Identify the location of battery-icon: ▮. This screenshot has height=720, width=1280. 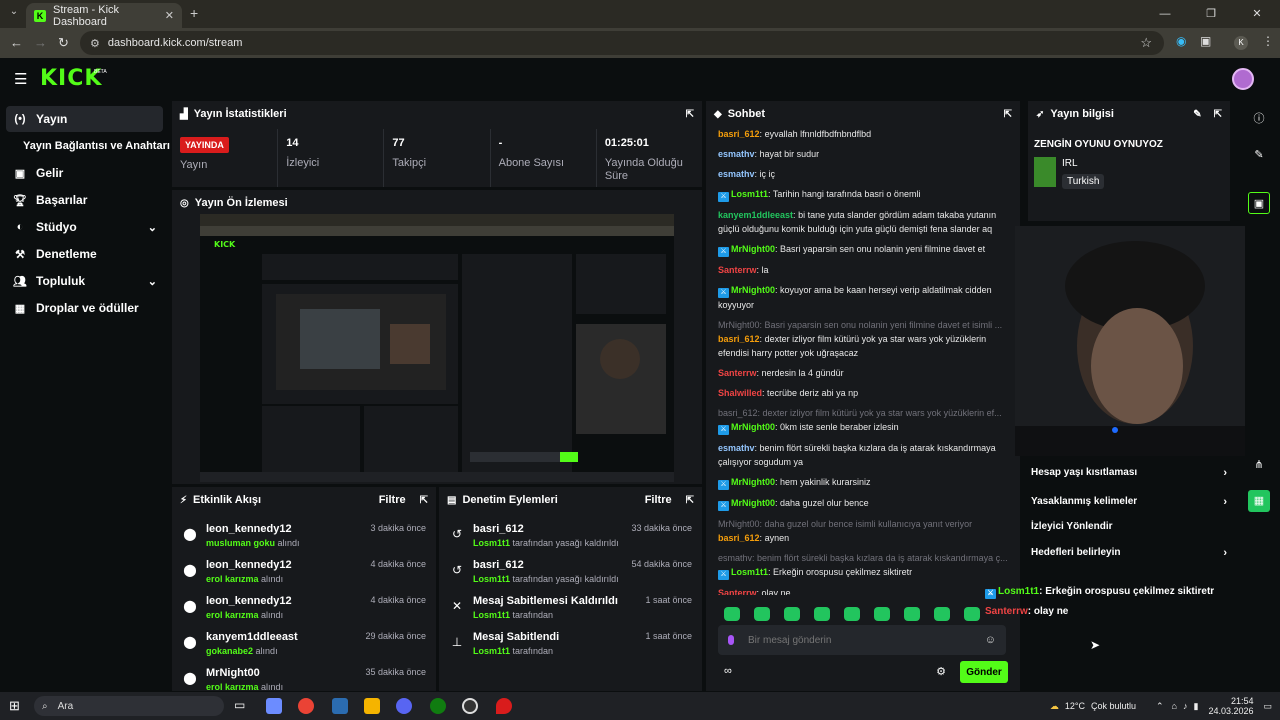
(1195, 706).